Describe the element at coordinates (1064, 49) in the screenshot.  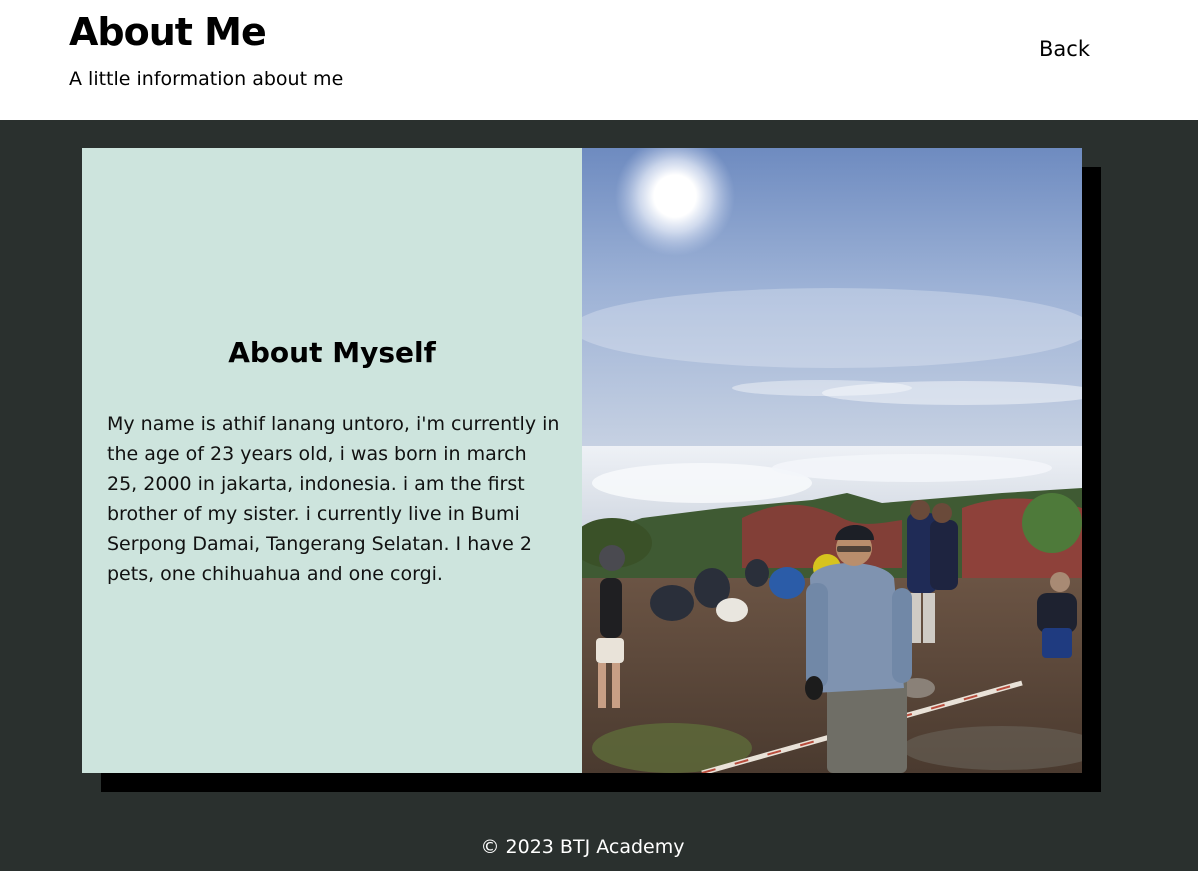
I see `back-link: Back` at that location.